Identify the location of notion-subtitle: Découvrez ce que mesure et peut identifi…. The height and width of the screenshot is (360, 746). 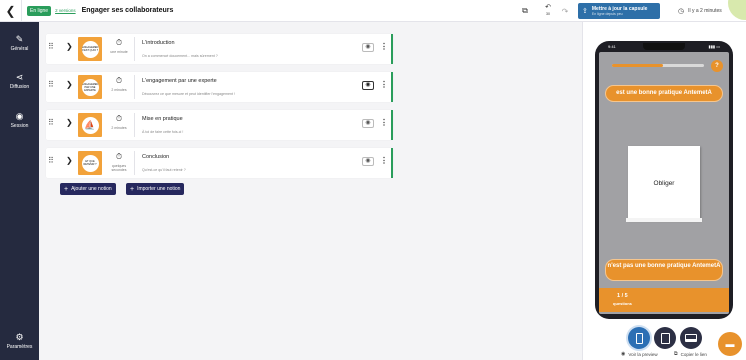
(188, 94).